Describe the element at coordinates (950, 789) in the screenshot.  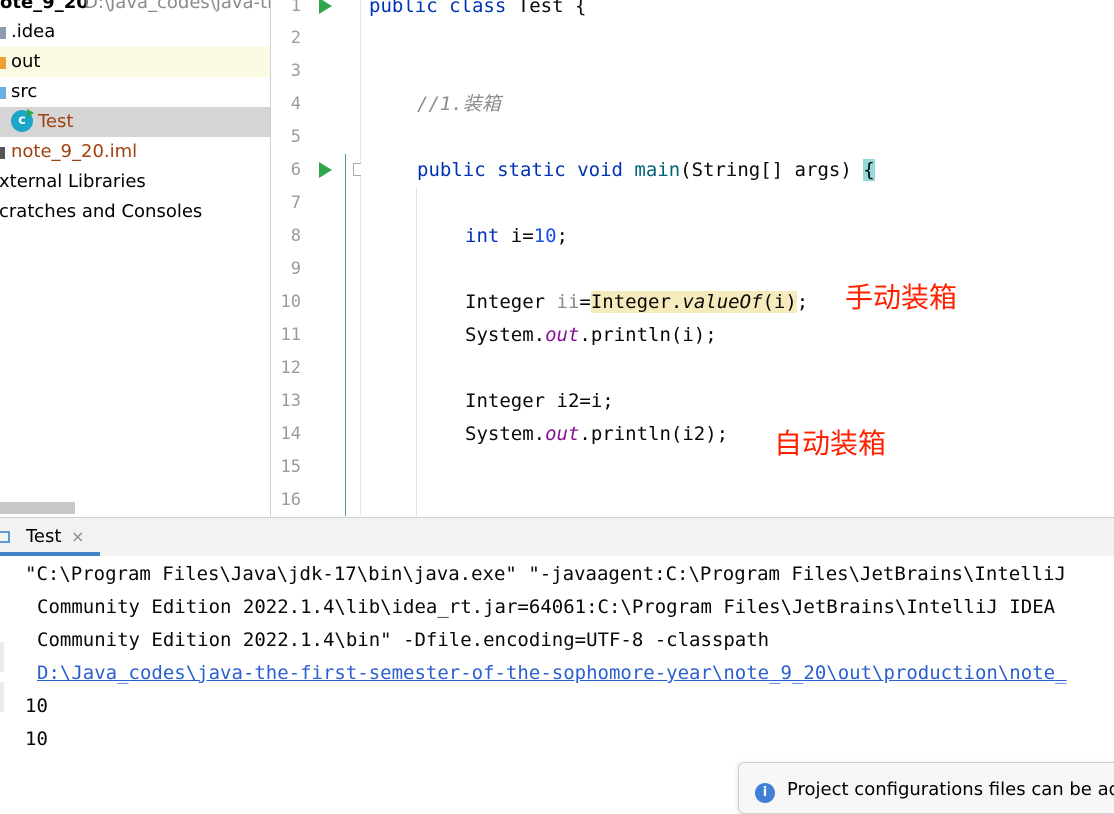
I see `notification-text: Project configurations files can be add` at that location.